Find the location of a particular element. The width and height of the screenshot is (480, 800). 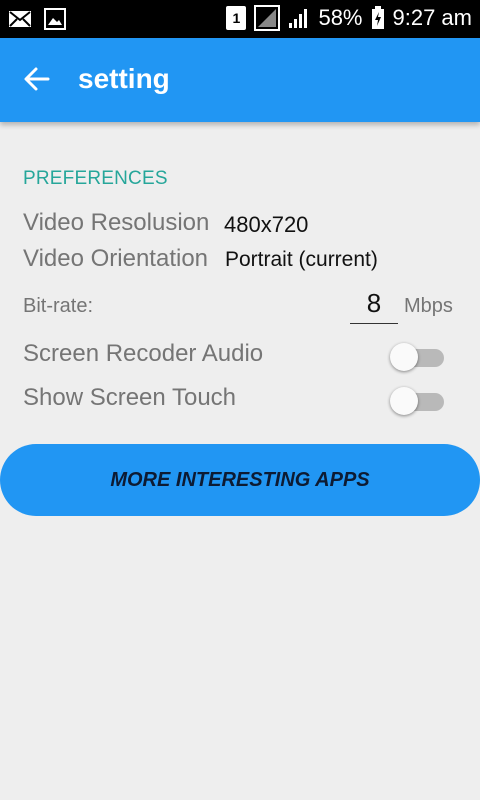

bitrate-unit: Mbps is located at coordinates (428, 306).